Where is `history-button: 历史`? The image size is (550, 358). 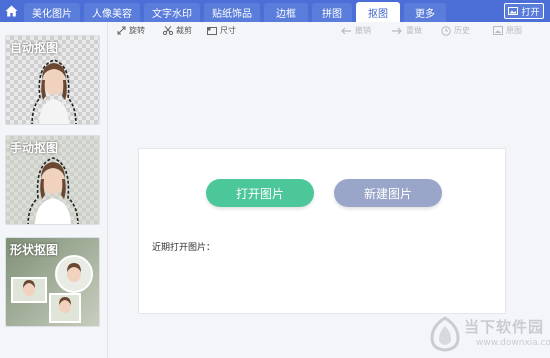 history-button: 历史 is located at coordinates (455, 30).